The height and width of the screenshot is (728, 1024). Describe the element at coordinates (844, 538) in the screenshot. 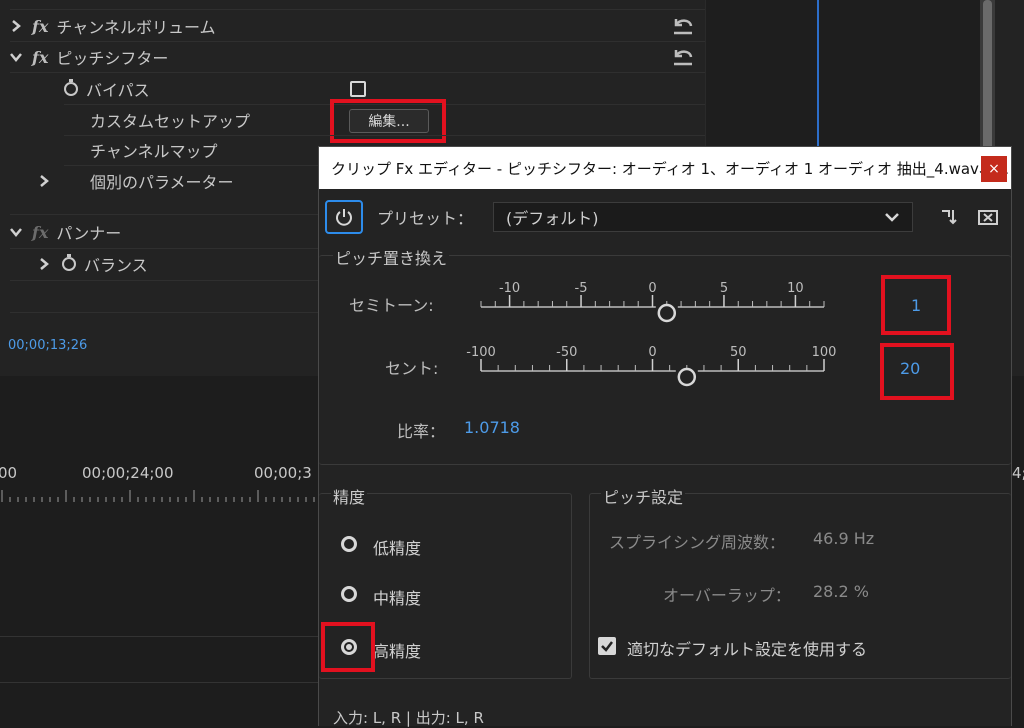

I see `splicing-value: 46.9 Hz` at that location.